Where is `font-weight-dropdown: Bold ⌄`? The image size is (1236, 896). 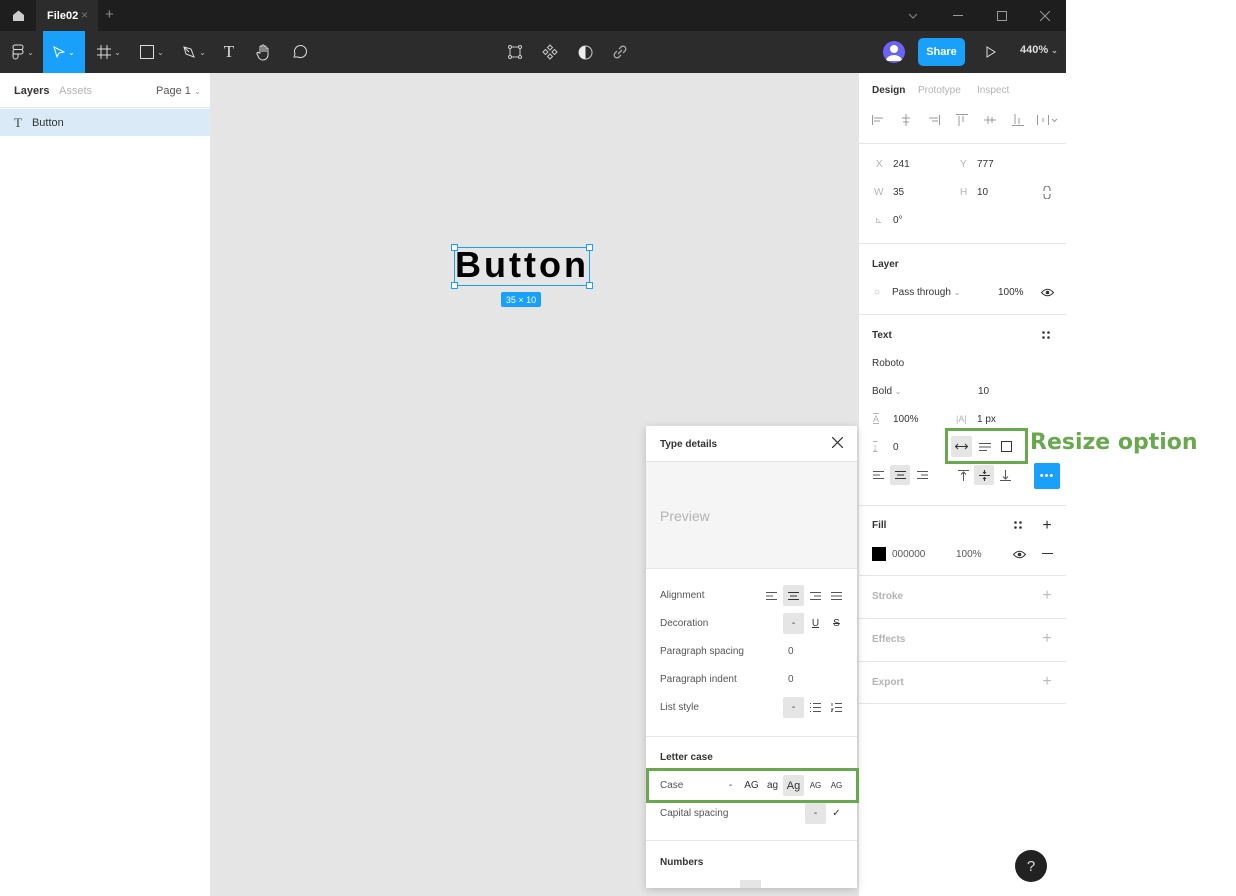 font-weight-dropdown: Bold ⌄ is located at coordinates (887, 391).